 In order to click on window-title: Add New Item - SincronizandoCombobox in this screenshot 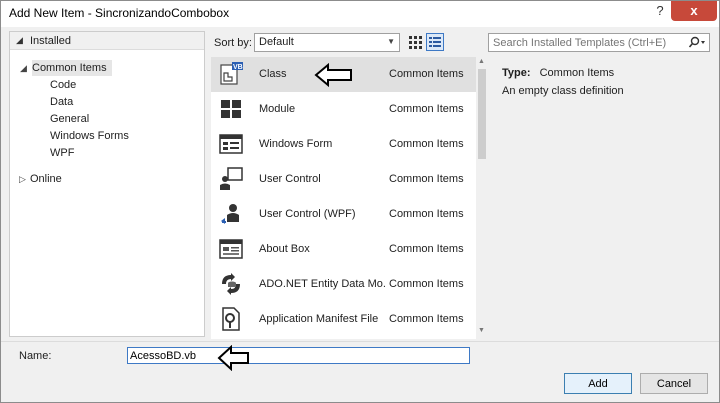, I will do `click(119, 13)`.